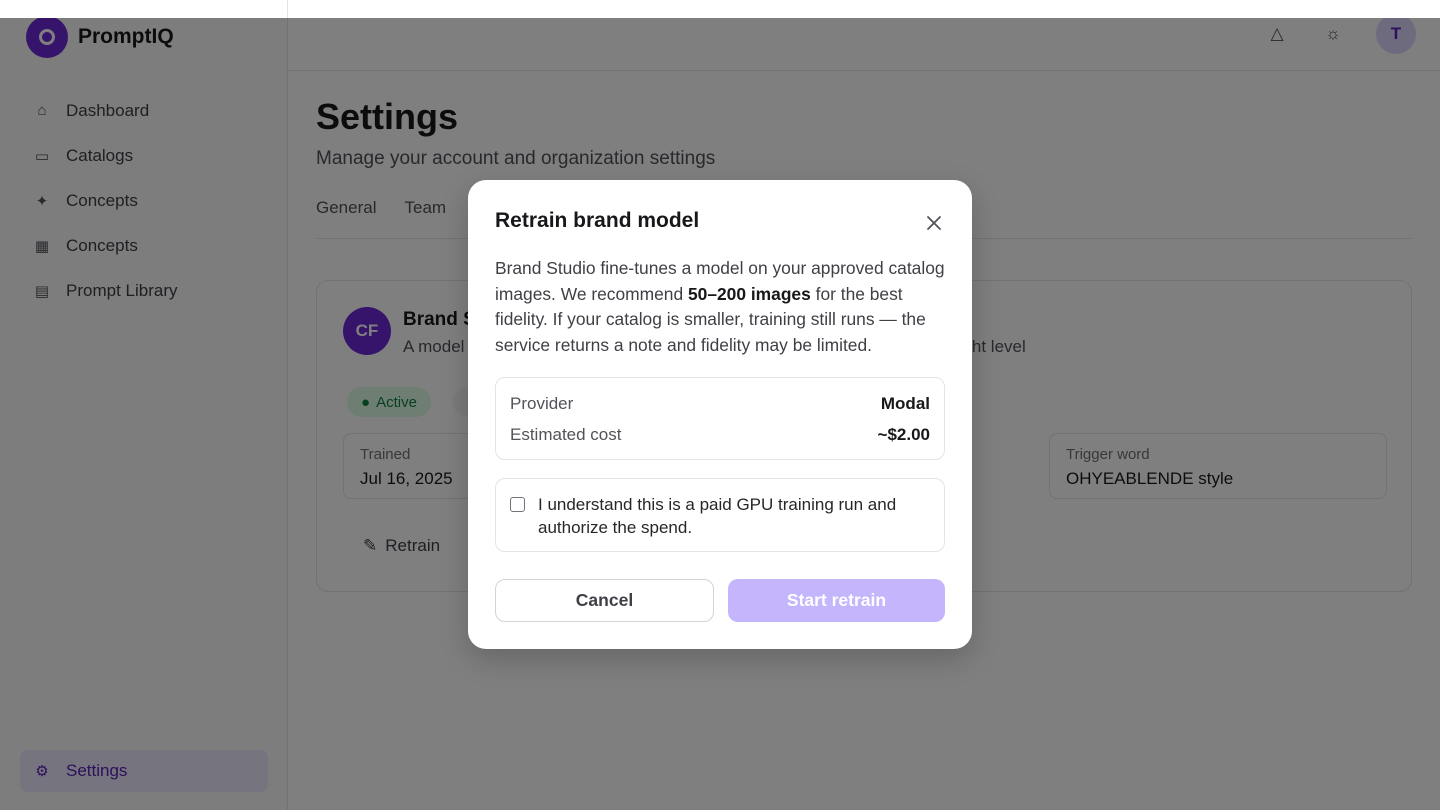 This screenshot has width=1440, height=810. Describe the element at coordinates (517, 504) in the screenshot. I see `consent-checkbox` at that location.